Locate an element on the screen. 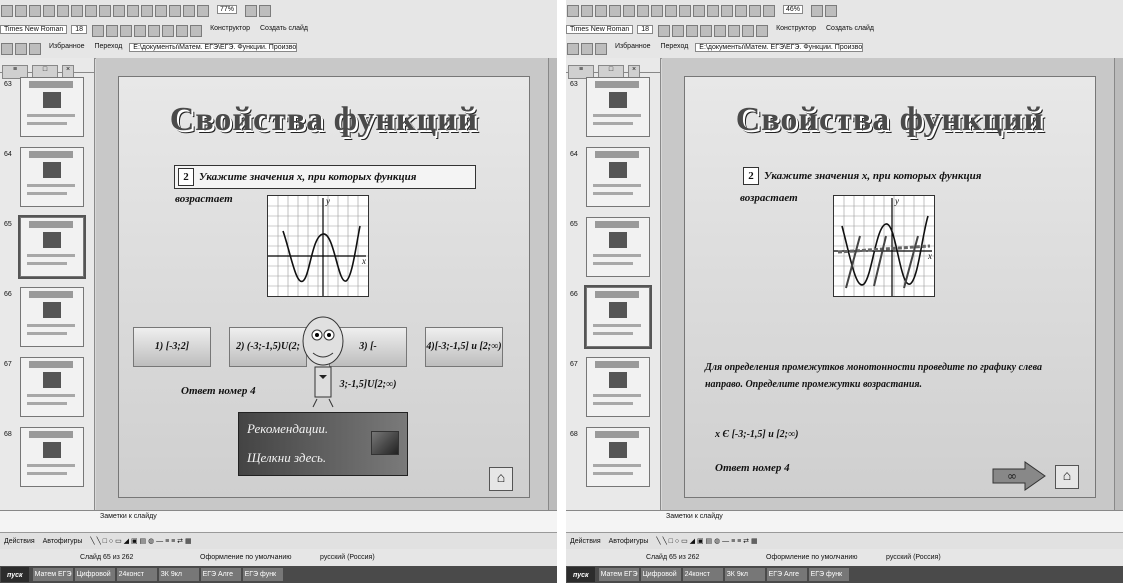 The image size is (1123, 583). chart-icon is located at coordinates (727, 11).